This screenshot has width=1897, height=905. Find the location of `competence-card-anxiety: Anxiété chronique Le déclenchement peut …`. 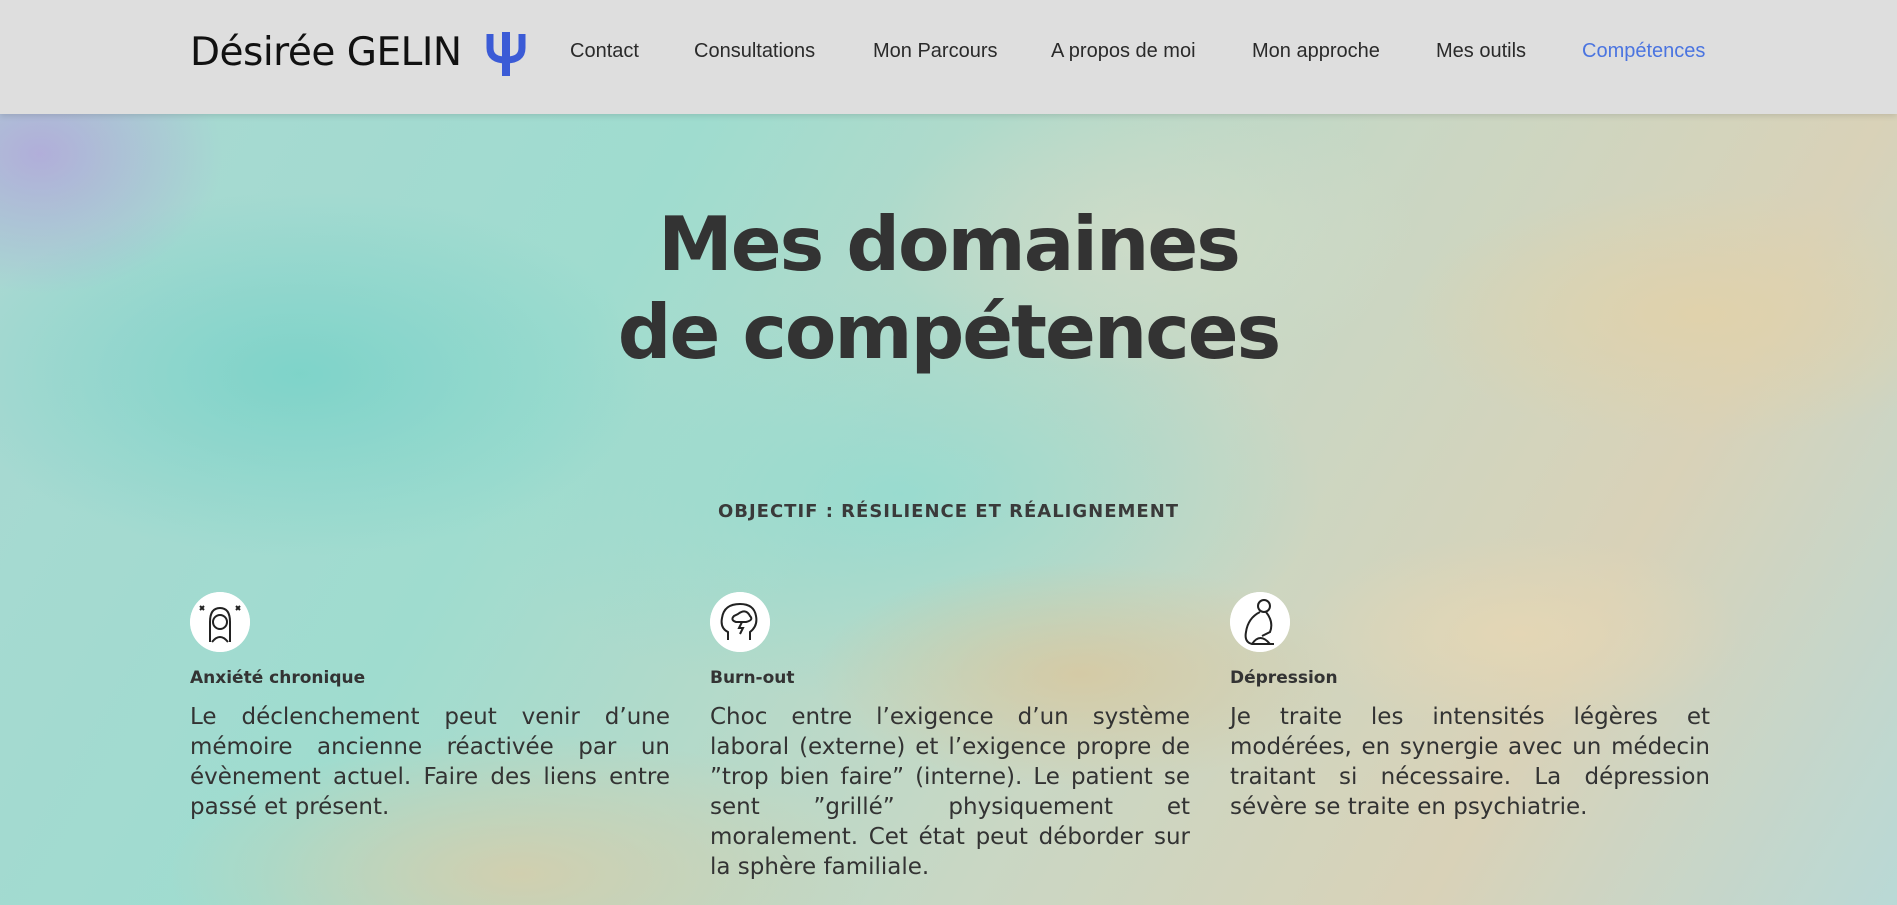

competence-card-anxiety: Anxiété chronique Le déclenchement peut … is located at coordinates (430, 707).